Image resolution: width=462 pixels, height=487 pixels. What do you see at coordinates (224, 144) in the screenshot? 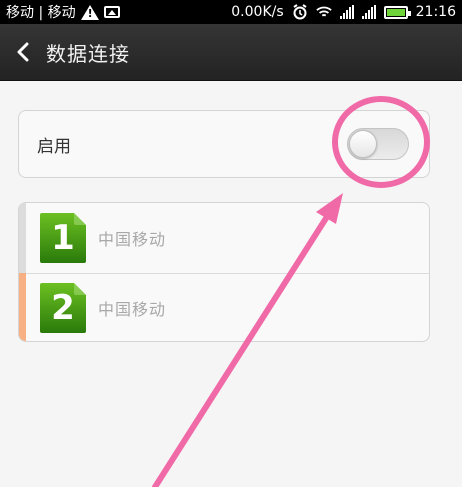
I see `enable-row: 启用` at bounding box center [224, 144].